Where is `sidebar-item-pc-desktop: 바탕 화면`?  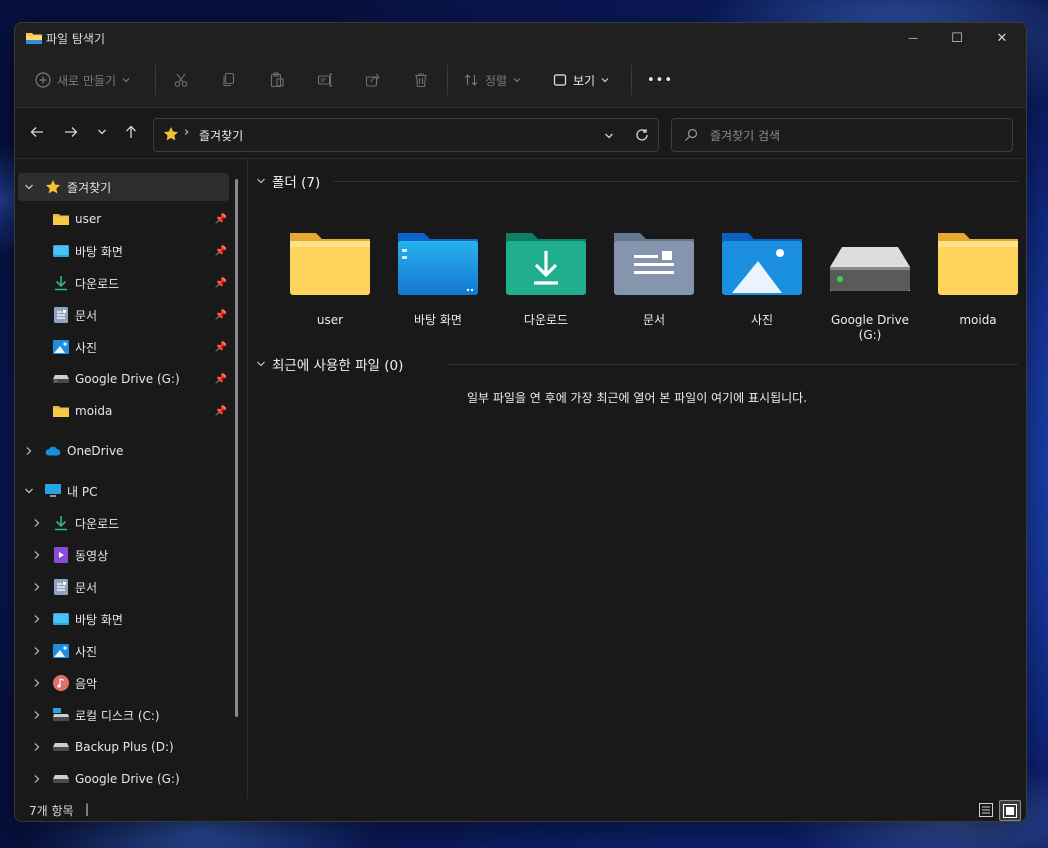 sidebar-item-pc-desktop: 바탕 화면 is located at coordinates (123, 619).